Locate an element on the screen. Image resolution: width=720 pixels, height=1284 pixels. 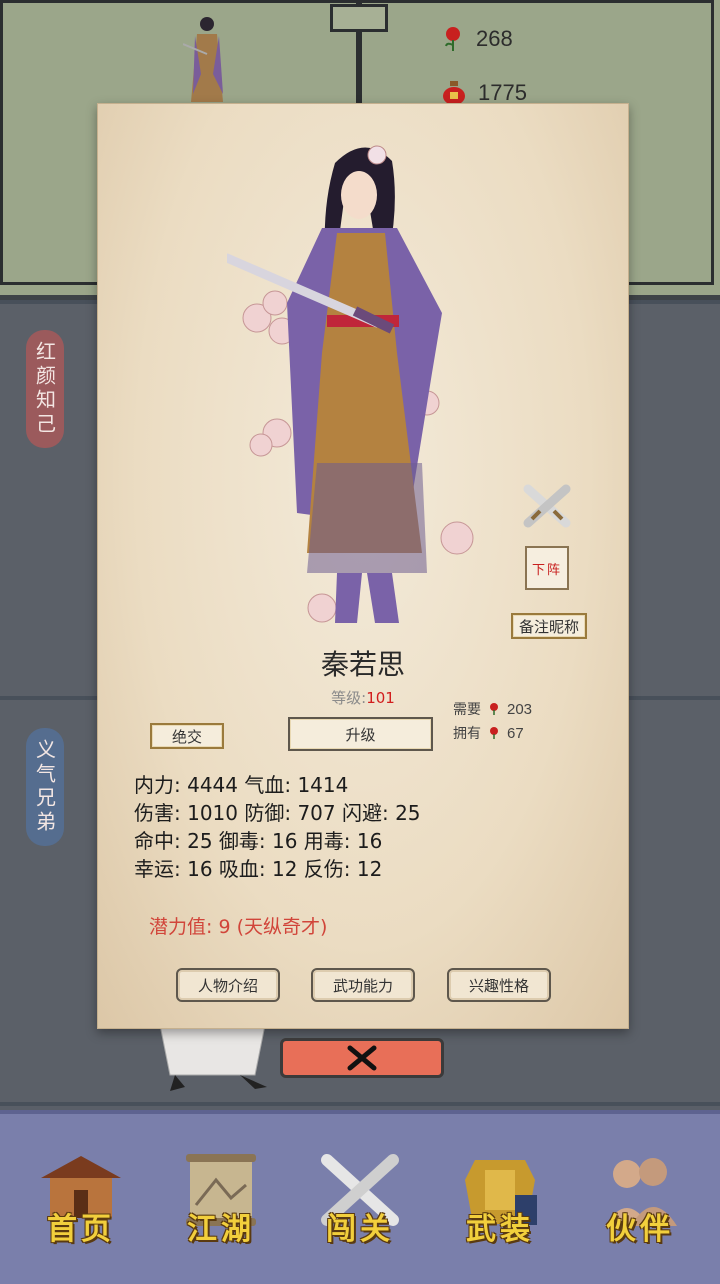
dismiss-button: 下阵 is located at coordinates (547, 568).